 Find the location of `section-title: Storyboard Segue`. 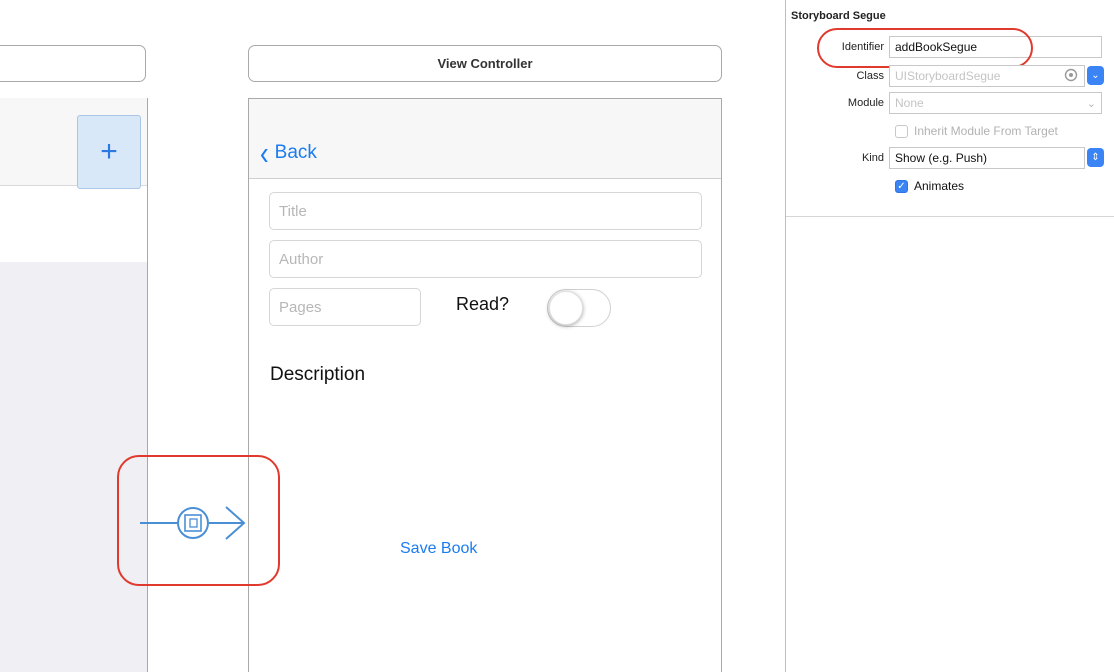

section-title: Storyboard Segue is located at coordinates (838, 16).